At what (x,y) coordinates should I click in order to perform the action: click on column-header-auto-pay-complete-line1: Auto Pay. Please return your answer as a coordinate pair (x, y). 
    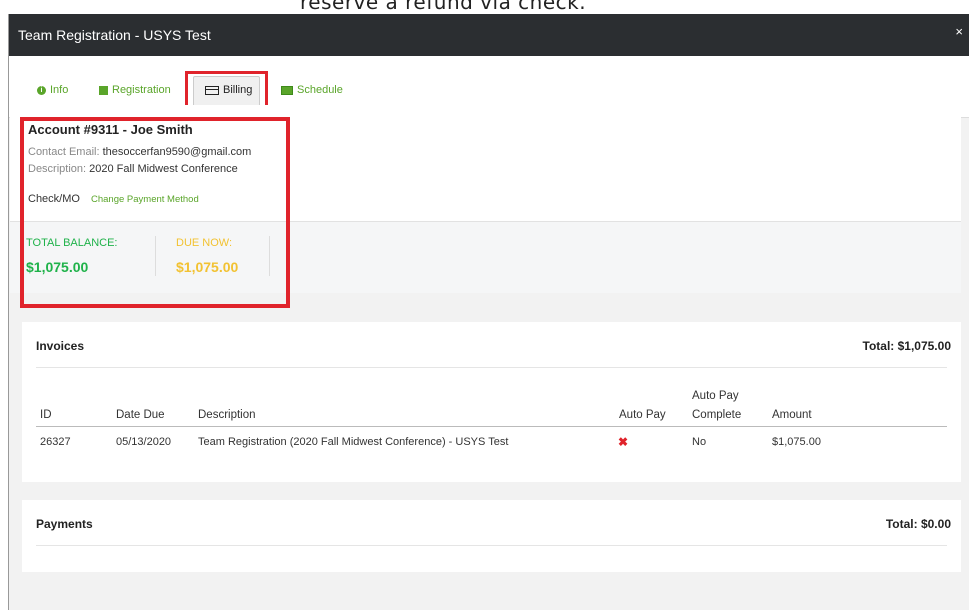
    Looking at the image, I should click on (715, 396).